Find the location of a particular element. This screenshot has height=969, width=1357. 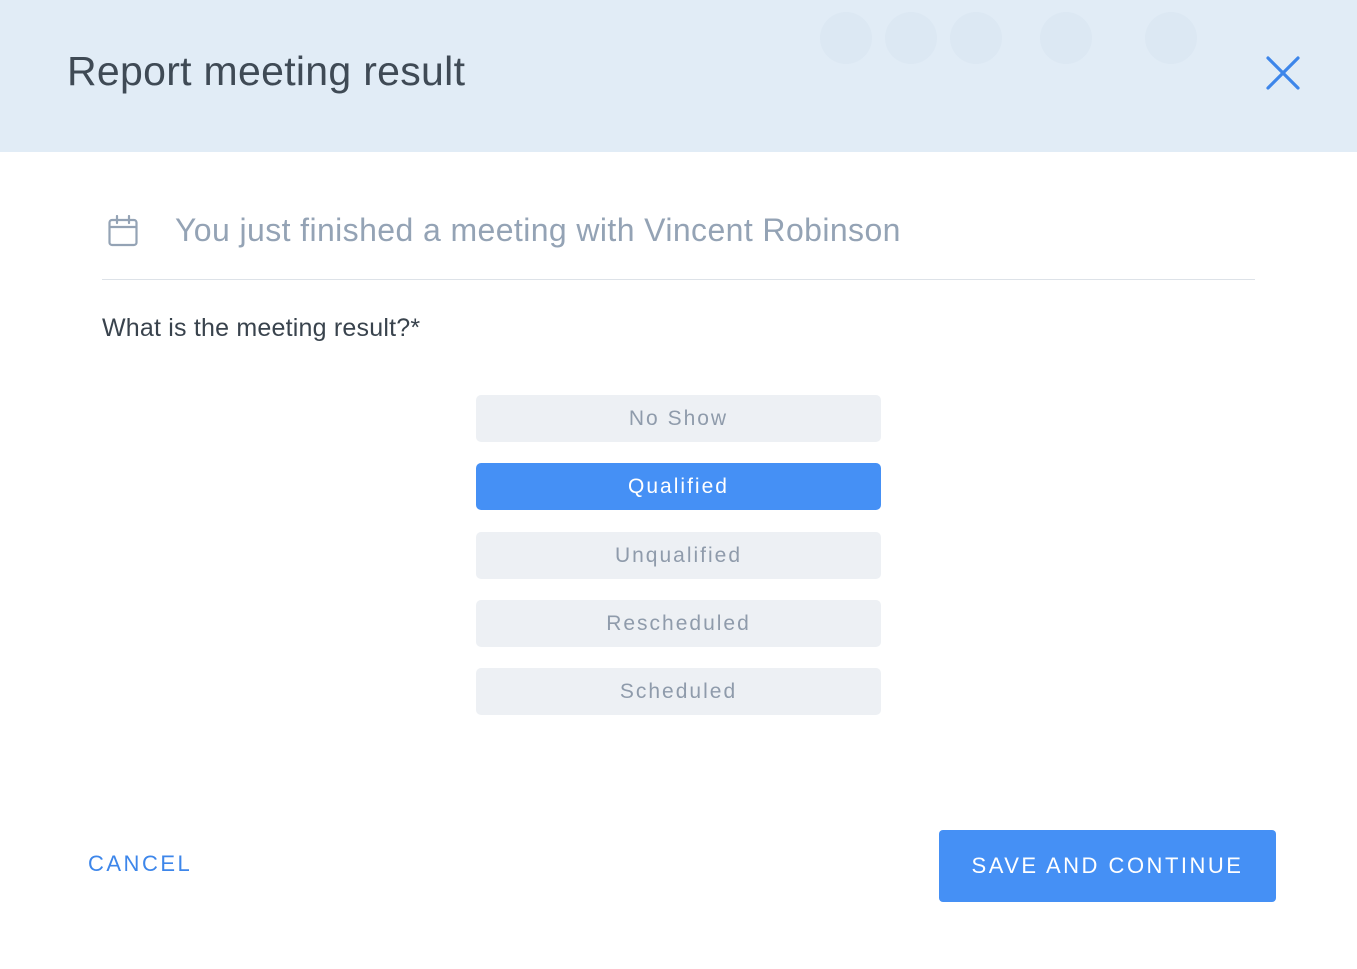

option-qualified: Qualified is located at coordinates (678, 486).